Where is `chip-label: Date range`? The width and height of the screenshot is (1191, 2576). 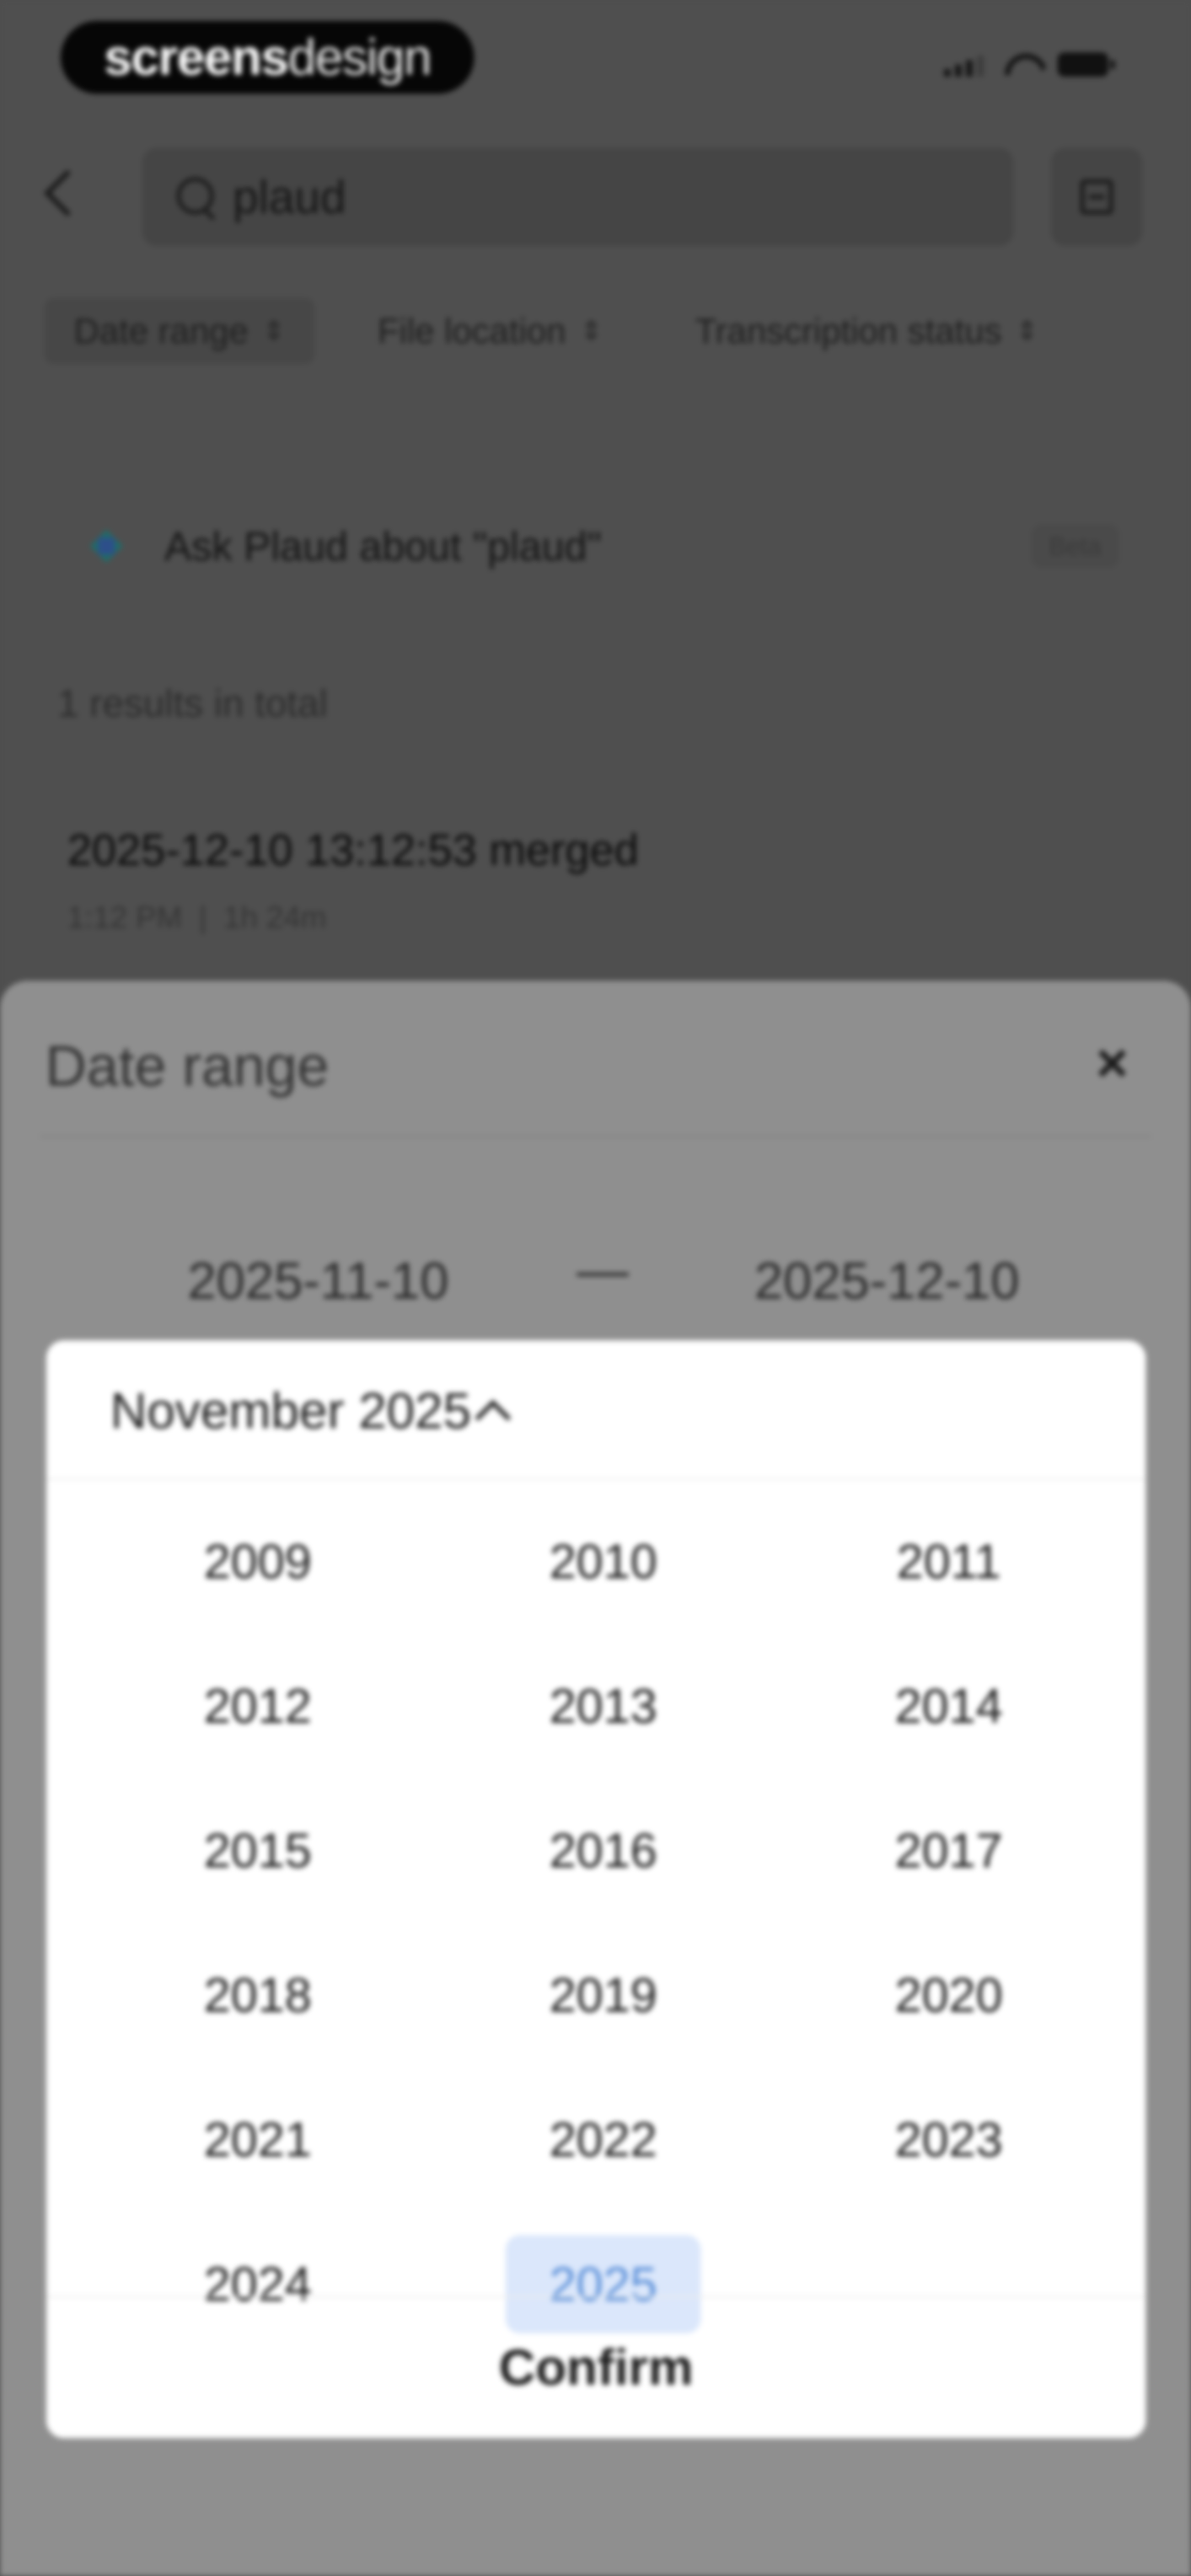
chip-label: Date range is located at coordinates (162, 331).